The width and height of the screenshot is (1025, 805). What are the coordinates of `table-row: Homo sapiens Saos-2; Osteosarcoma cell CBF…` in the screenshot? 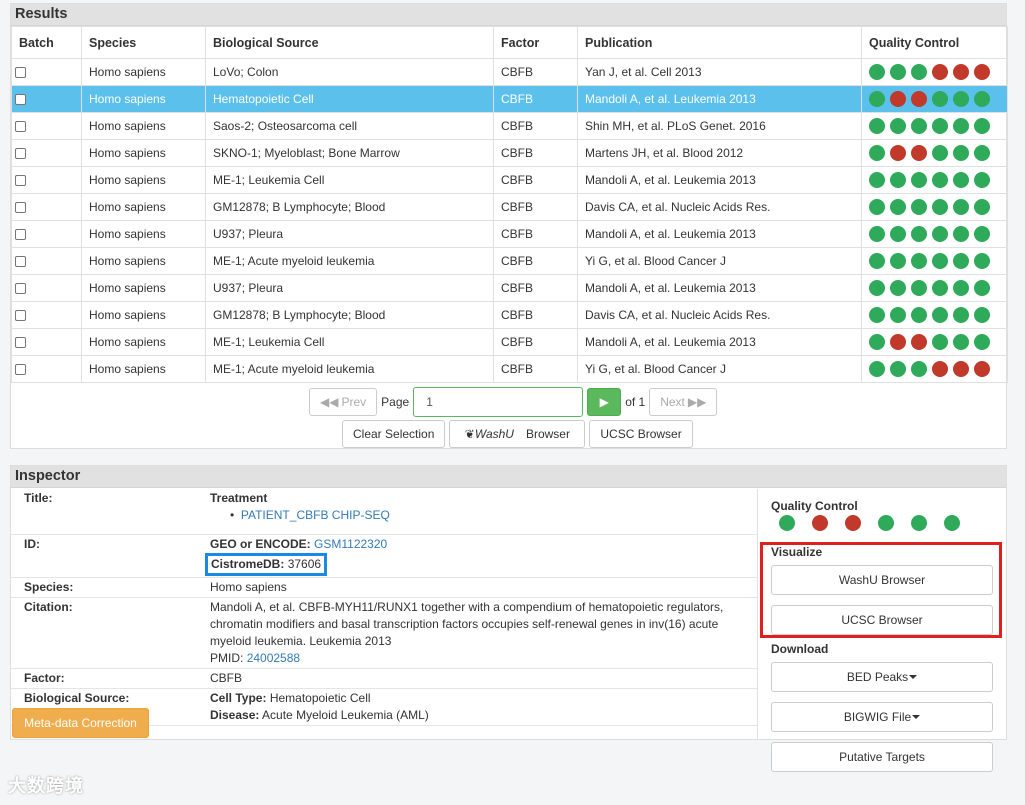 It's located at (509, 126).